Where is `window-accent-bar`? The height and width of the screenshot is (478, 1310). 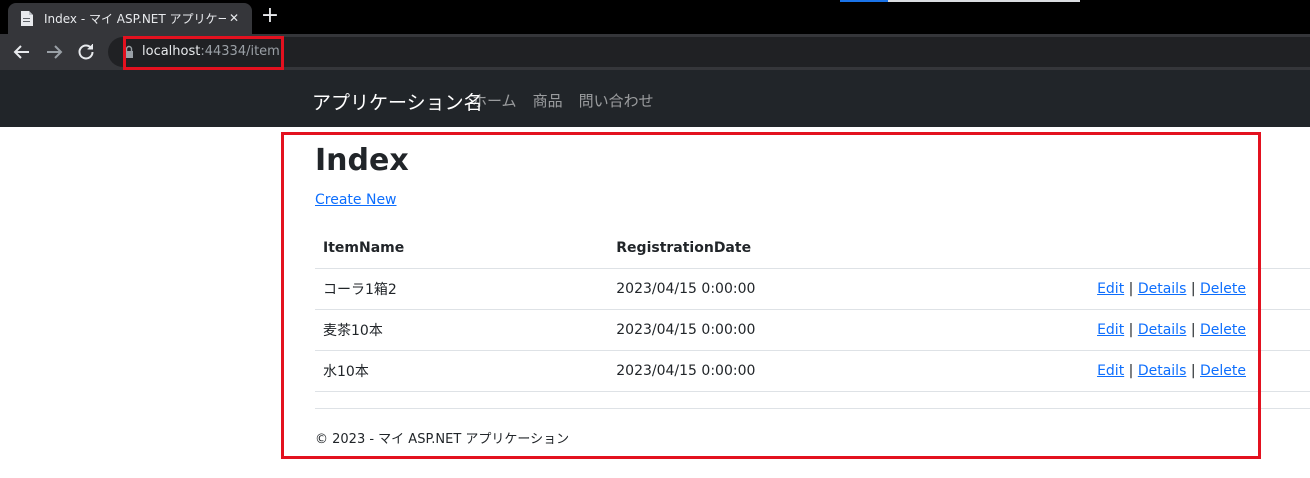
window-accent-bar is located at coordinates (864, 1).